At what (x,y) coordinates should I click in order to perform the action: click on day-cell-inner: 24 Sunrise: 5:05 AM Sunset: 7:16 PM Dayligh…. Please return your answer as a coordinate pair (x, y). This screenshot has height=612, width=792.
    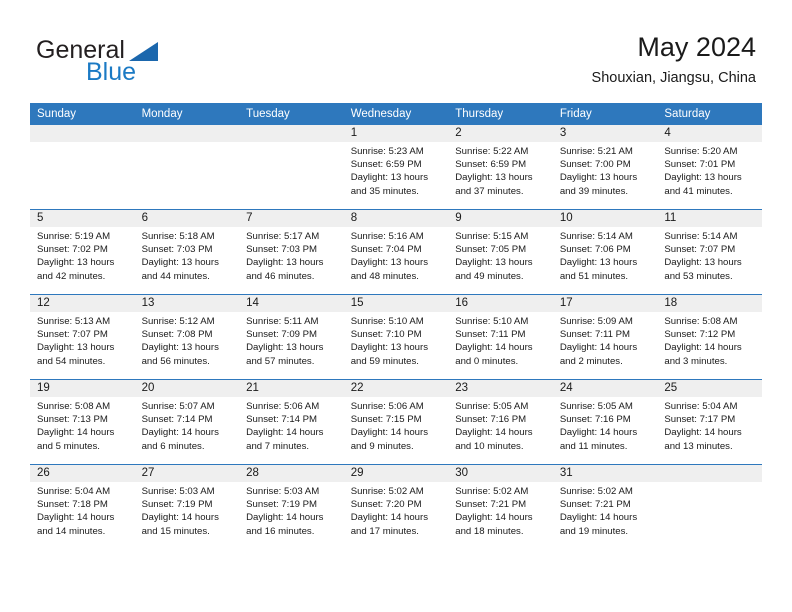
    Looking at the image, I should click on (605, 422).